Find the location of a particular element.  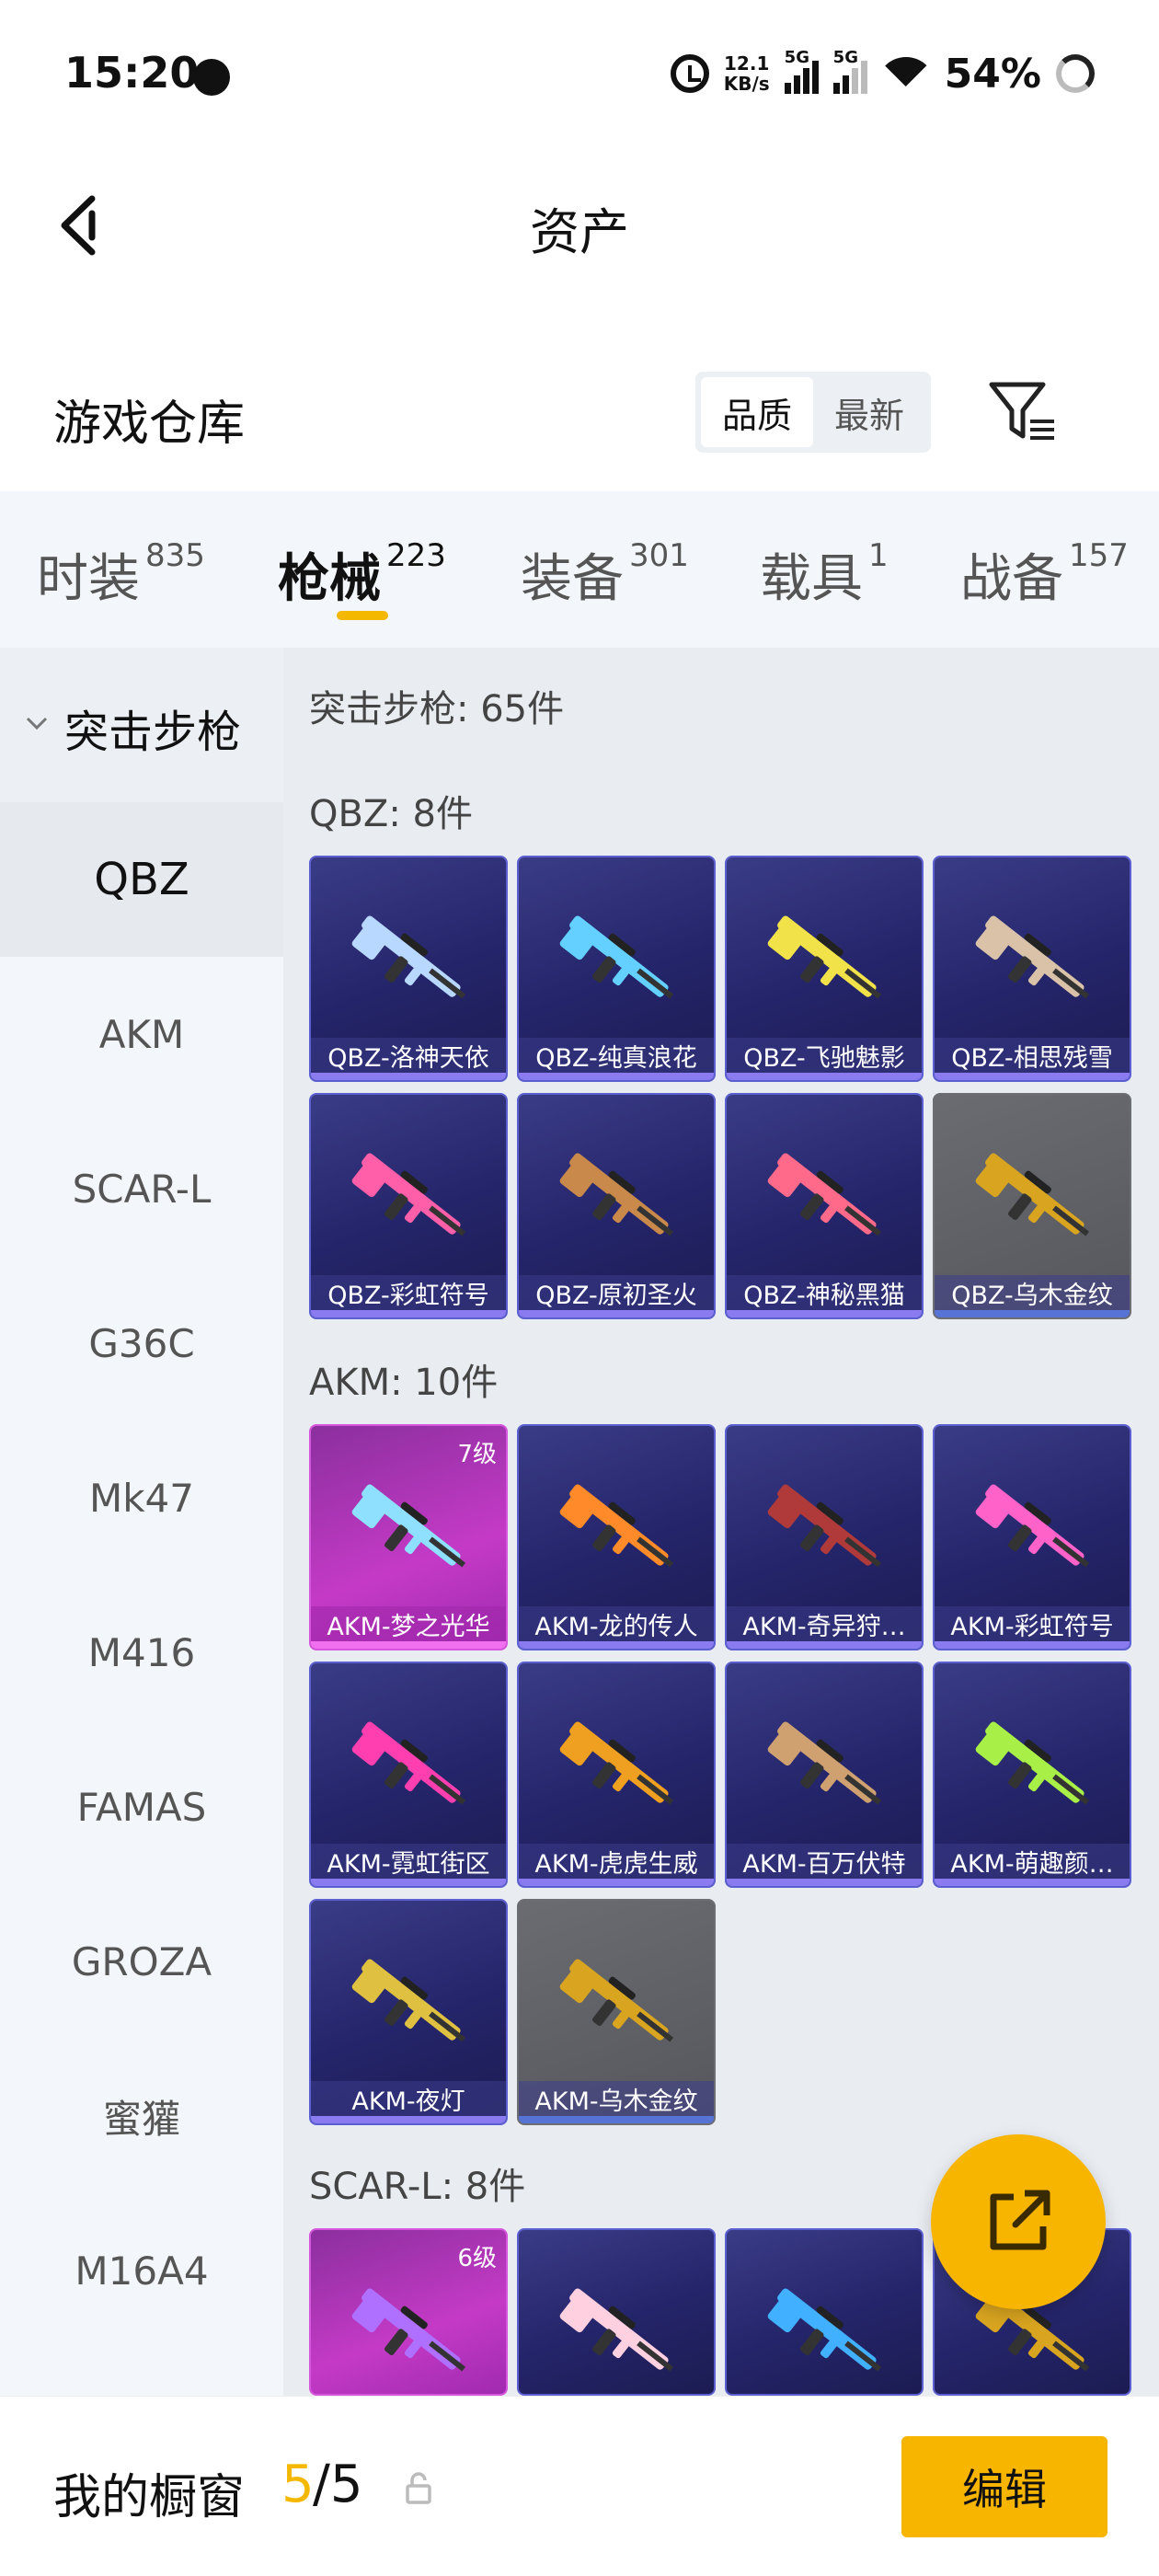

sidebar-item: G36C is located at coordinates (141, 1343).